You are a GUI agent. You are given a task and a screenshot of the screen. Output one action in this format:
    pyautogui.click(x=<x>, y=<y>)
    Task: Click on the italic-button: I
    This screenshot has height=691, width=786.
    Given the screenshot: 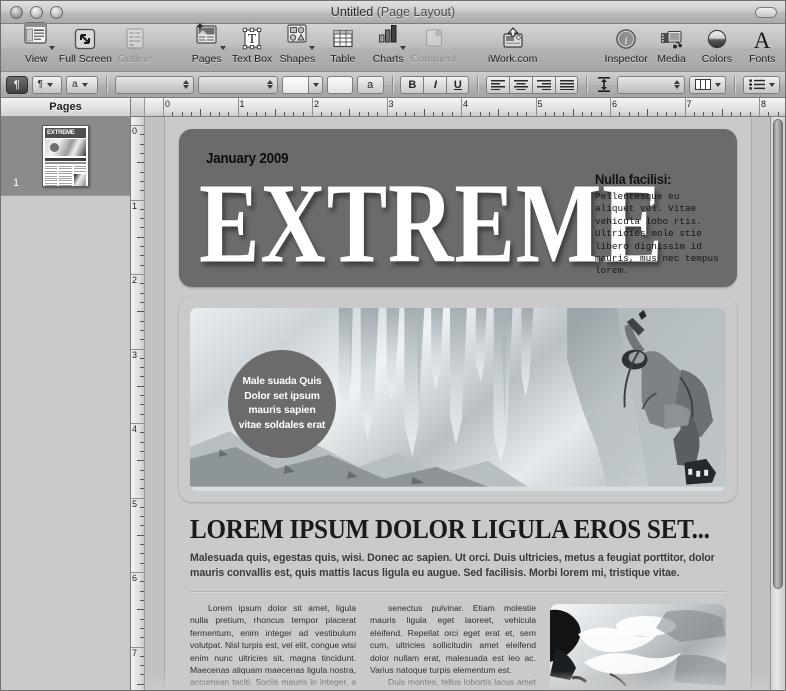 What is the action you would take?
    pyautogui.click(x=435, y=84)
    